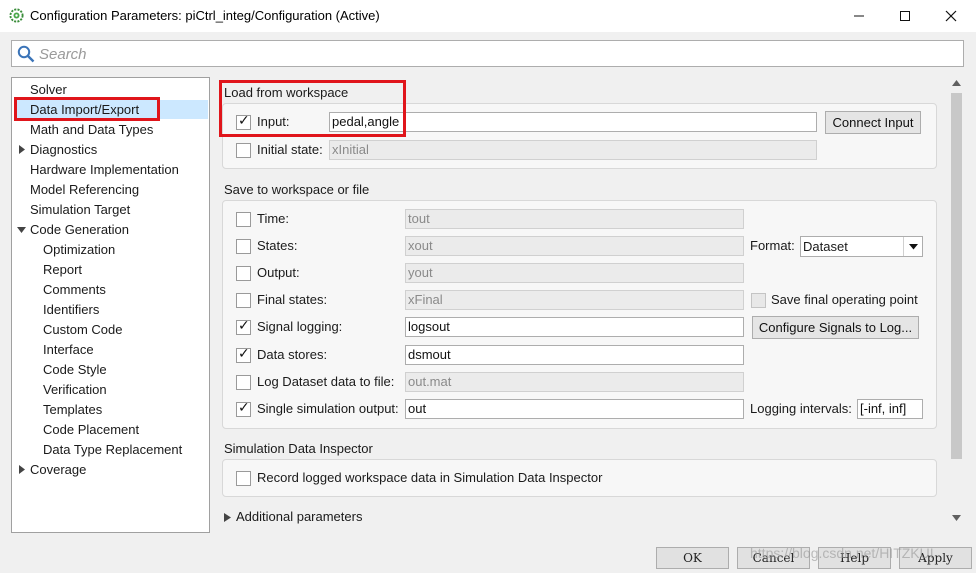 This screenshot has height=573, width=976. I want to click on log-dataset-label: Log Dataset data to file:, so click(326, 381).